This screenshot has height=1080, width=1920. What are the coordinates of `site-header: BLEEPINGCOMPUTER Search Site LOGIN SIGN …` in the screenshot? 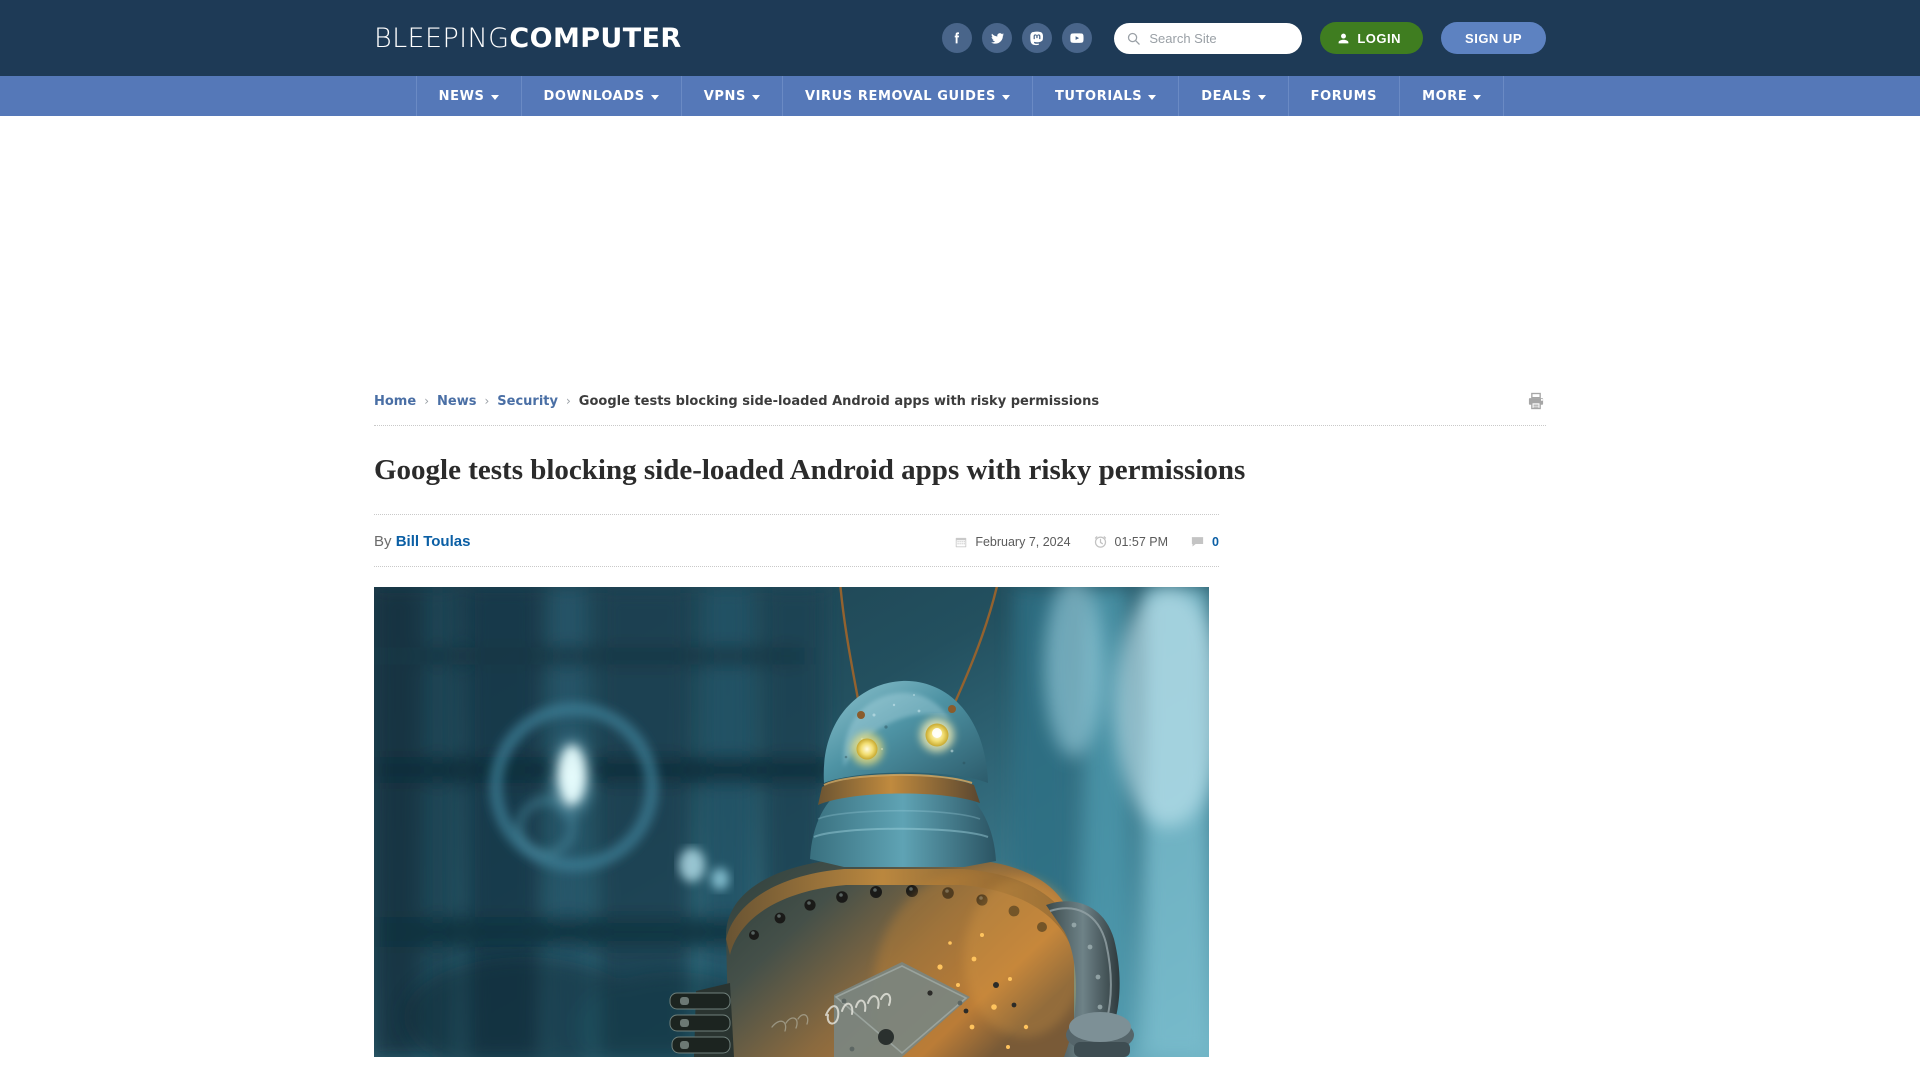 It's located at (960, 38).